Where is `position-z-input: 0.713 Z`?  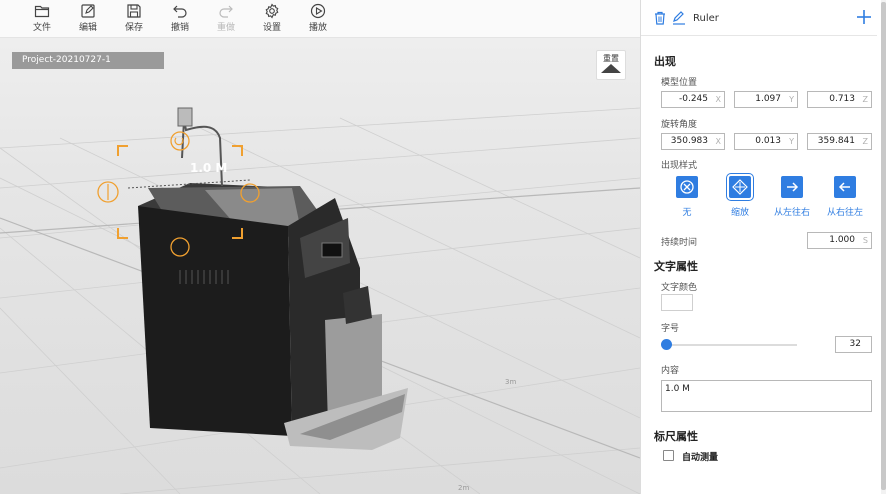 position-z-input: 0.713 Z is located at coordinates (839, 99).